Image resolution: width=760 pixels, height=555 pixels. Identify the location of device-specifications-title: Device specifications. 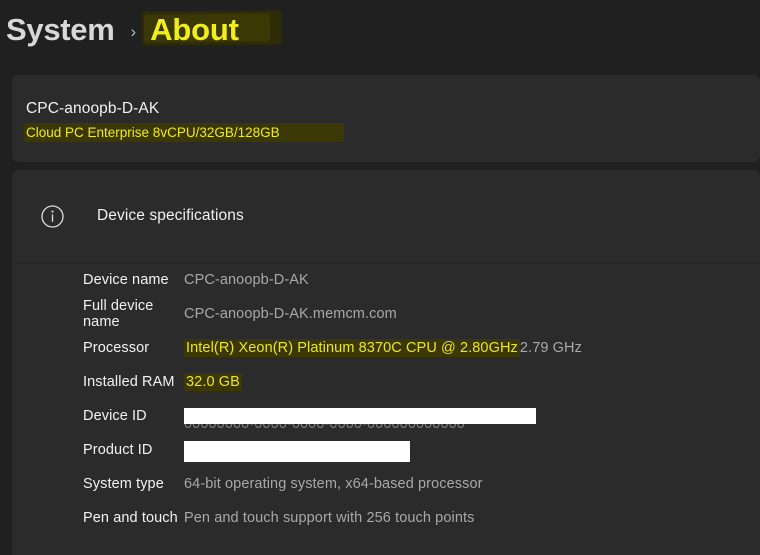
(170, 215).